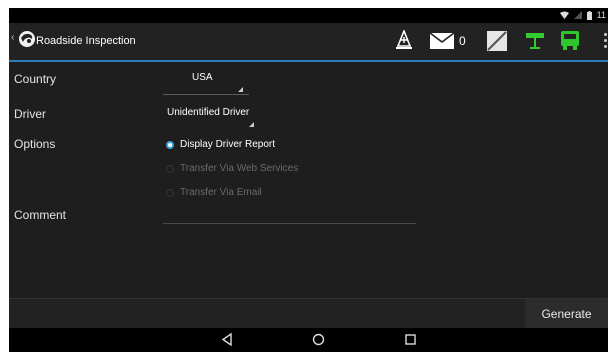 The height and width of the screenshot is (352, 608). What do you see at coordinates (308, 42) in the screenshot?
I see `action-bar: ‹ Roadside Inspection 0` at bounding box center [308, 42].